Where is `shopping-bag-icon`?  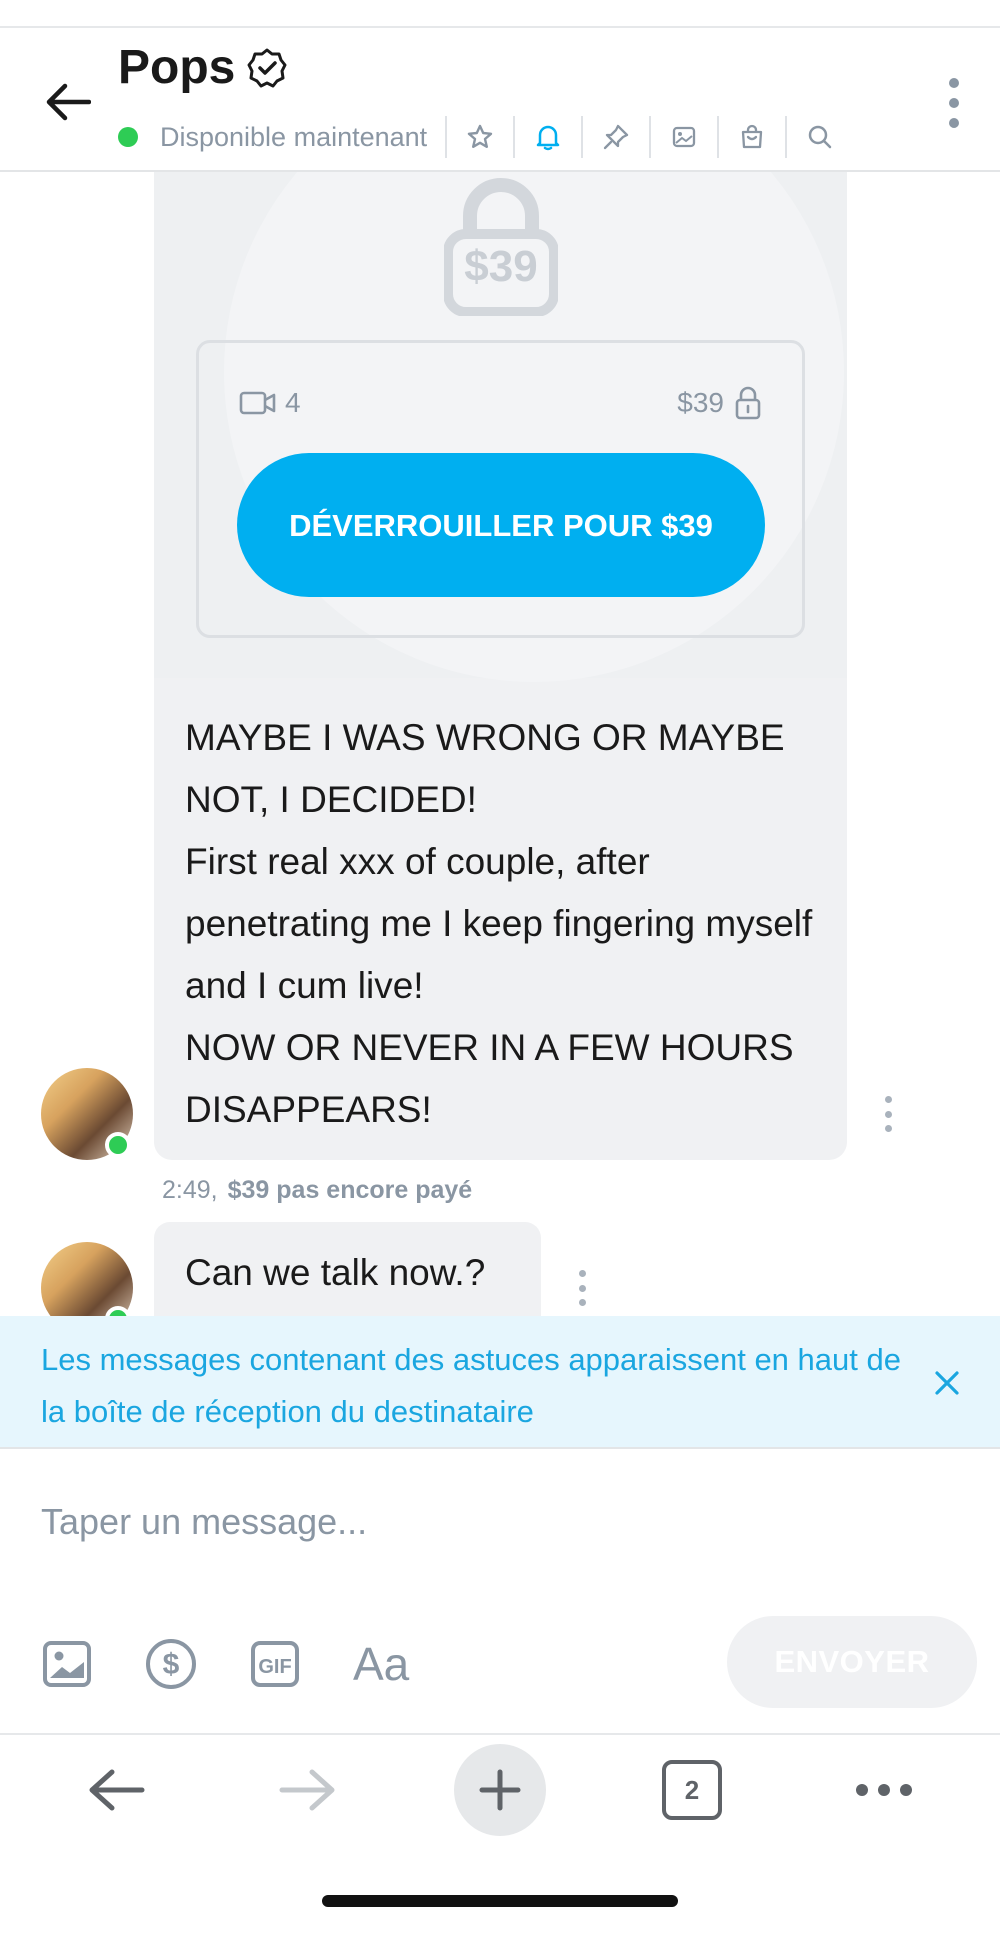 shopping-bag-icon is located at coordinates (752, 137).